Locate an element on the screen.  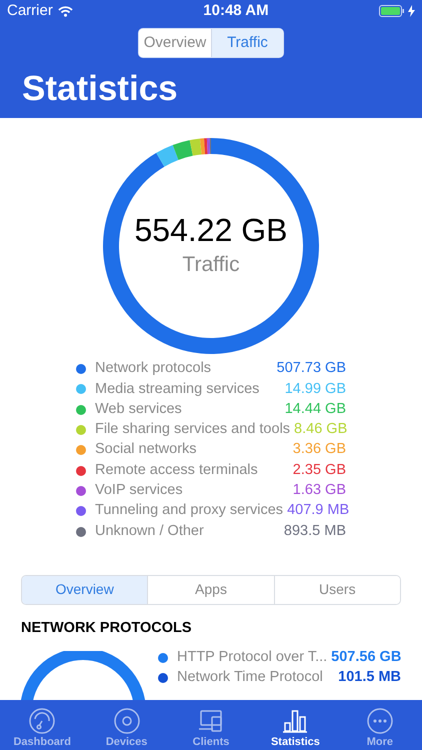
disc-icon is located at coordinates (126, 721).